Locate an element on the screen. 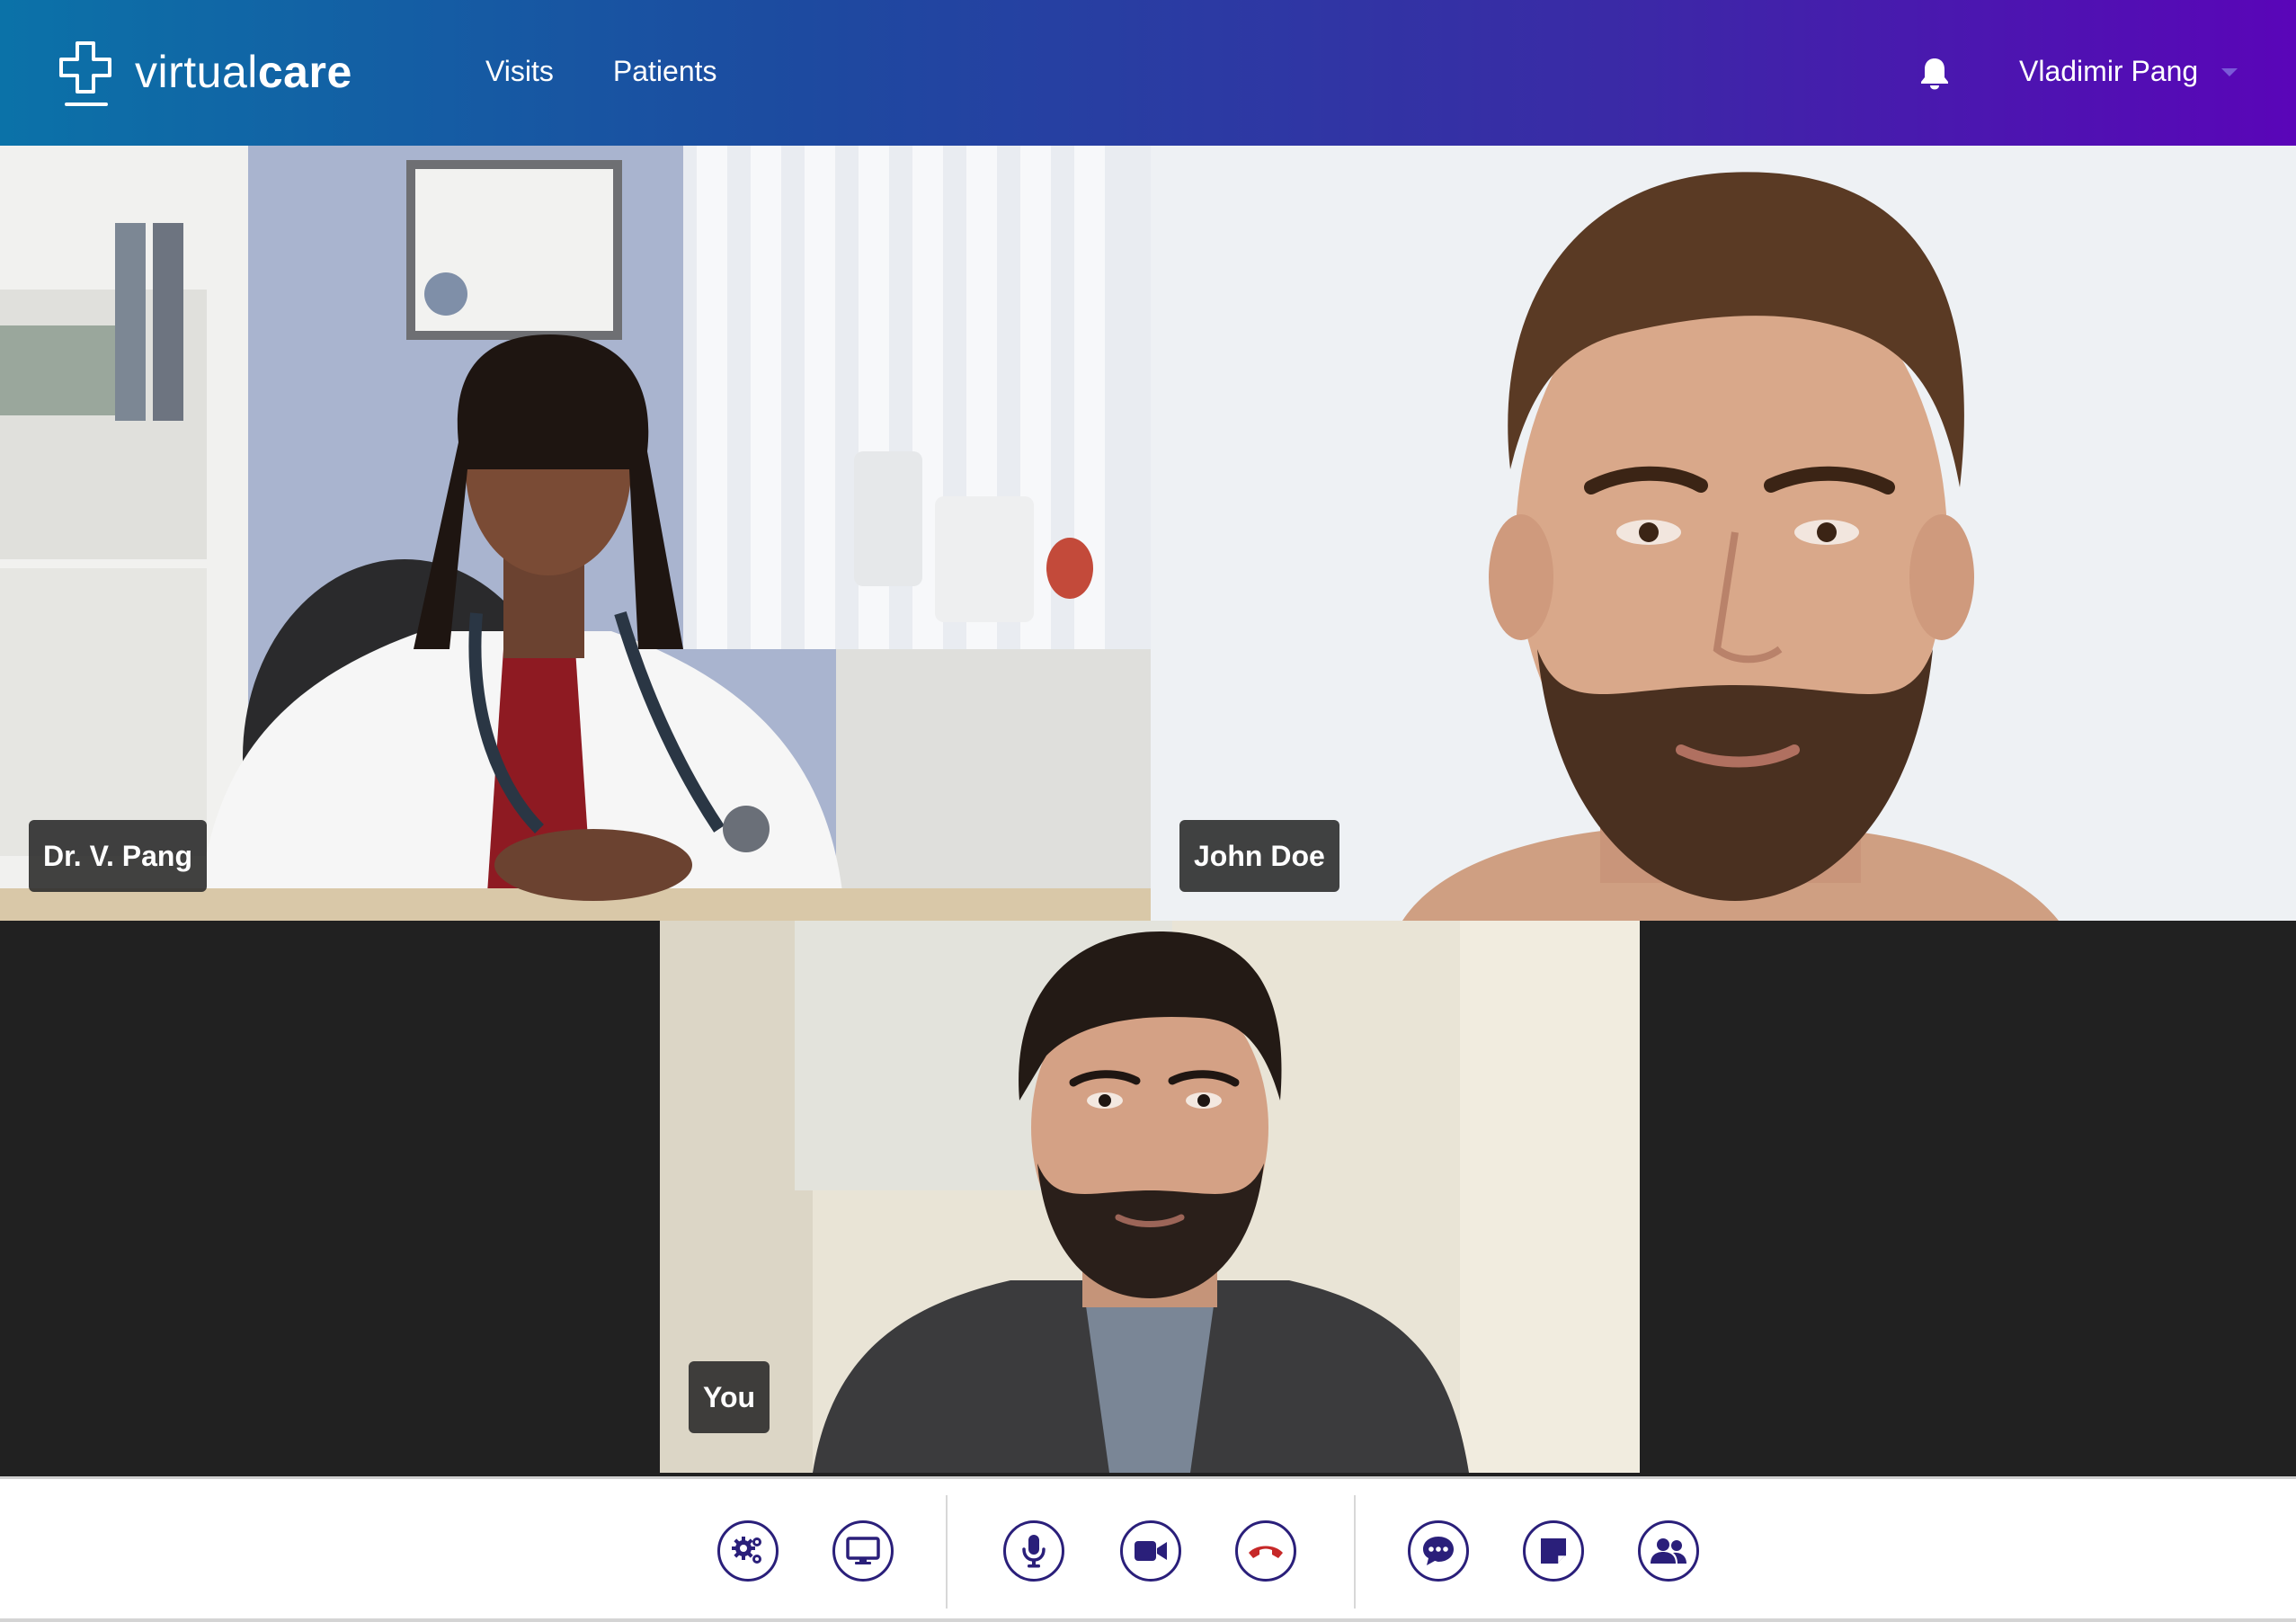  notes-button is located at coordinates (1553, 1551).